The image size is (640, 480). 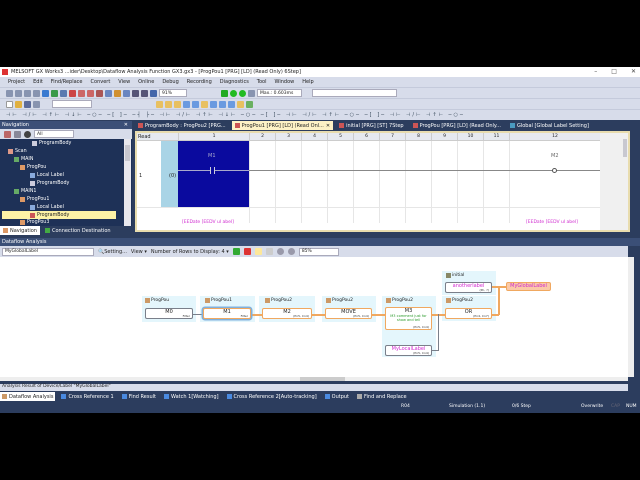 What do you see at coordinates (168, 104) in the screenshot?
I see `tool-b-icon` at bounding box center [168, 104].